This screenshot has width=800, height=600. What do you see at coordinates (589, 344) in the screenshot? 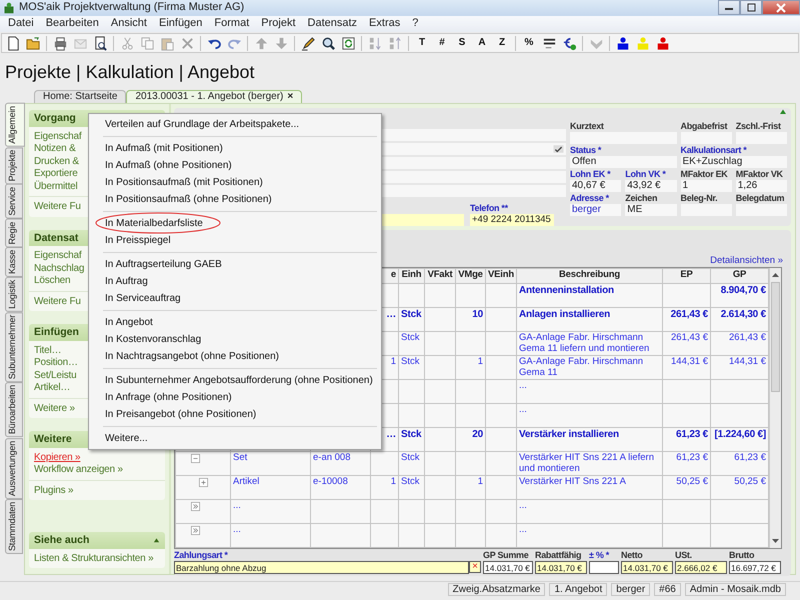
I see `table-cell: GA-Anlage Fabr. Hirschmann Gema 11 liefern und montieren` at bounding box center [589, 344].